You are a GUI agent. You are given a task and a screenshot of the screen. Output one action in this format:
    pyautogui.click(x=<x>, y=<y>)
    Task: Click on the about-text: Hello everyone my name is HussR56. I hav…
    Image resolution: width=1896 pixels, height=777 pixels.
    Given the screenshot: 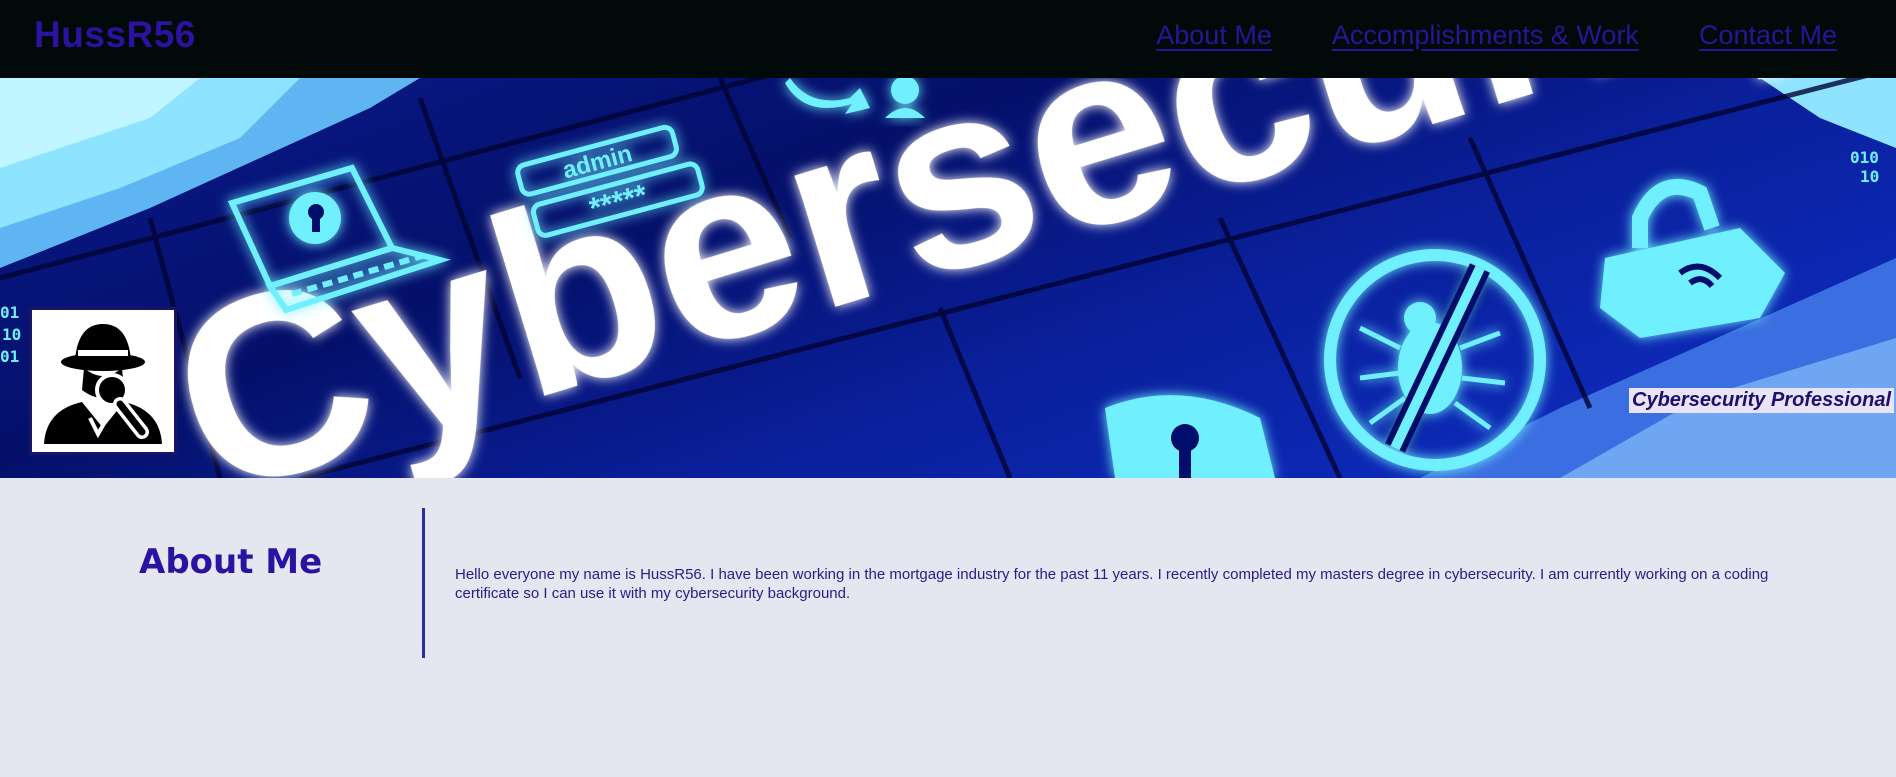 What is the action you would take?
    pyautogui.click(x=1112, y=584)
    